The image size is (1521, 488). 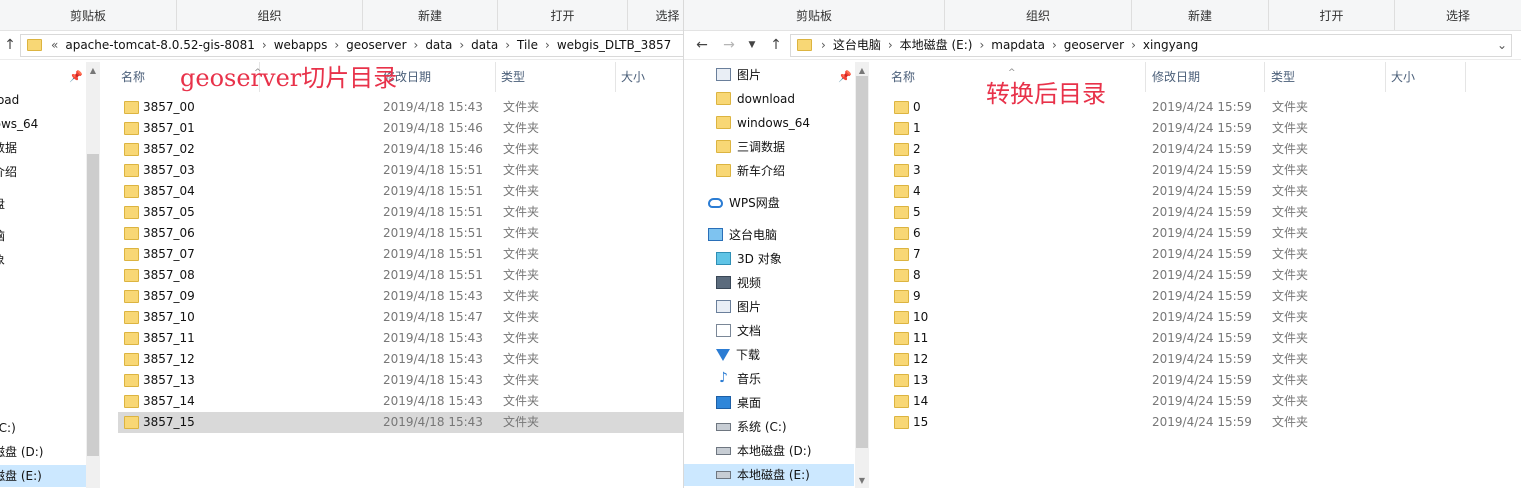 I want to click on ribbon-new: 新建, so click(x=1199, y=15).